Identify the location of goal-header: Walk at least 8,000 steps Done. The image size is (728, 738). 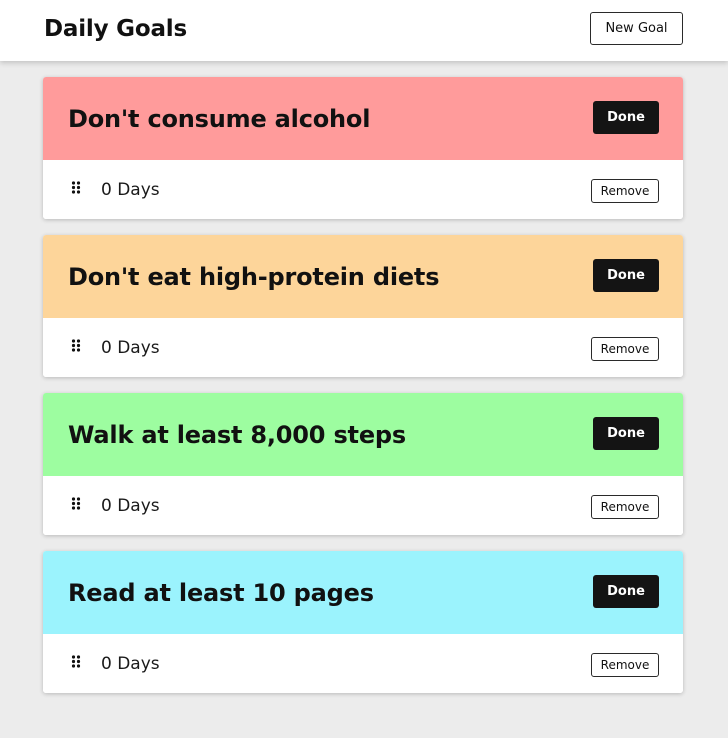
(363, 434).